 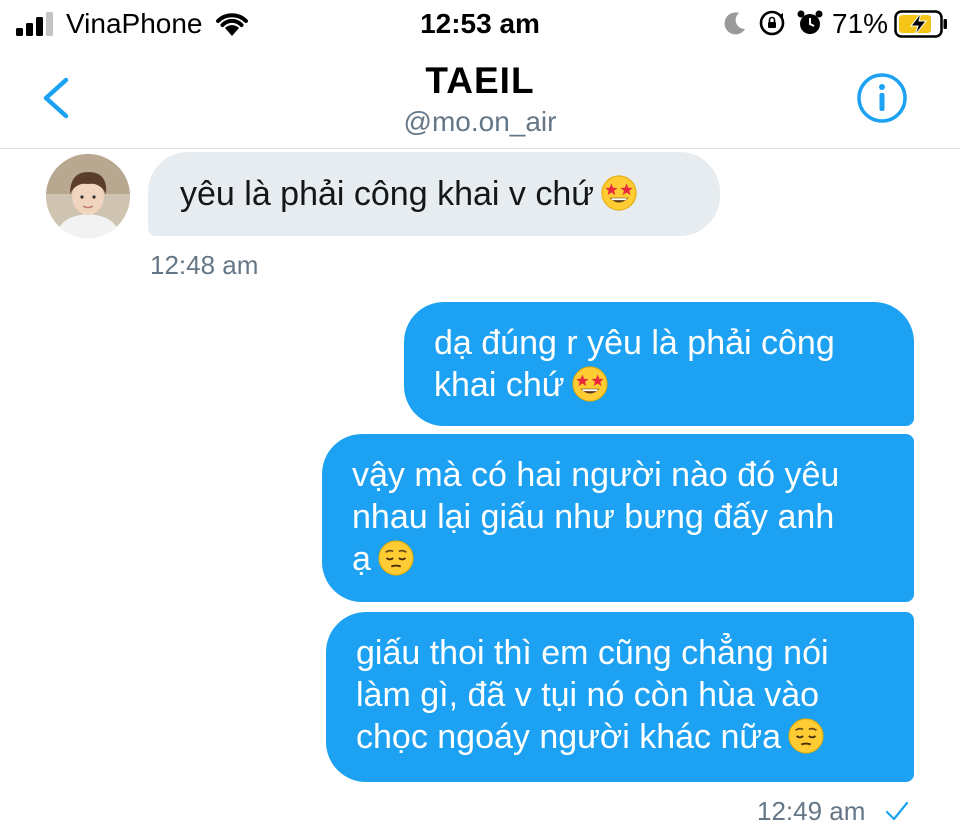 I want to click on battery-percent: 71%, so click(x=860, y=23).